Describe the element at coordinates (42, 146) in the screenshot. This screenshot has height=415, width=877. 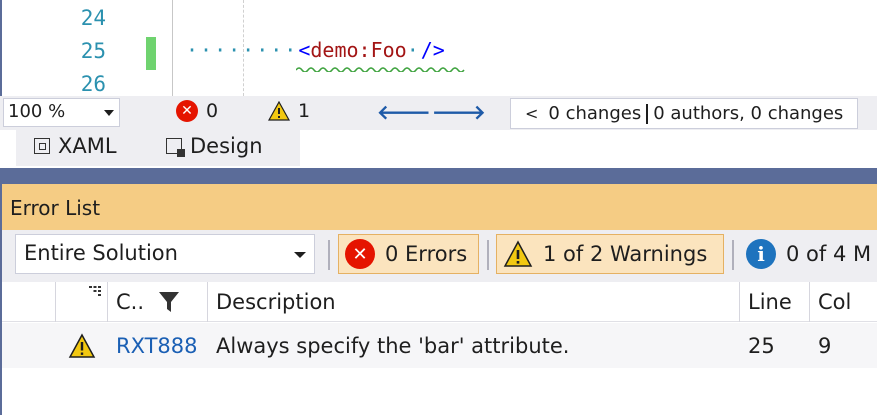
I see `xaml-icon` at that location.